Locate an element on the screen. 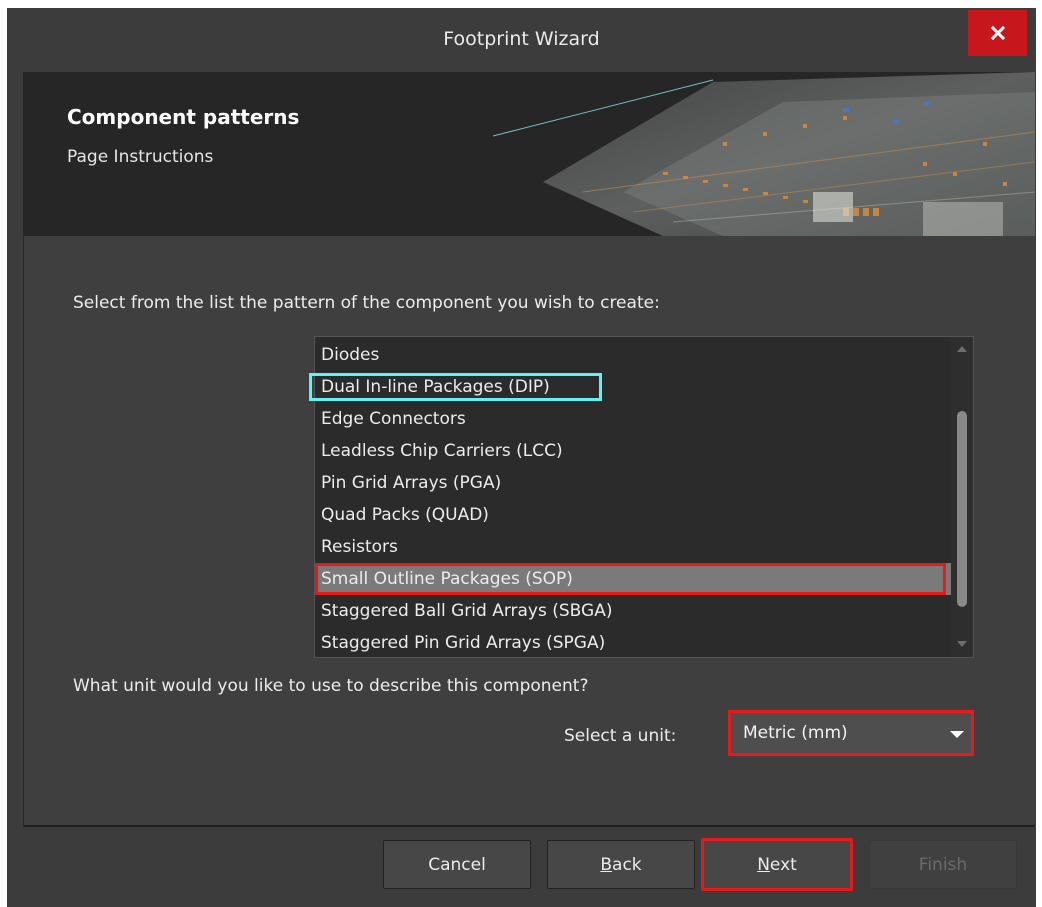  back-mnemonic: B is located at coordinates (606, 864).